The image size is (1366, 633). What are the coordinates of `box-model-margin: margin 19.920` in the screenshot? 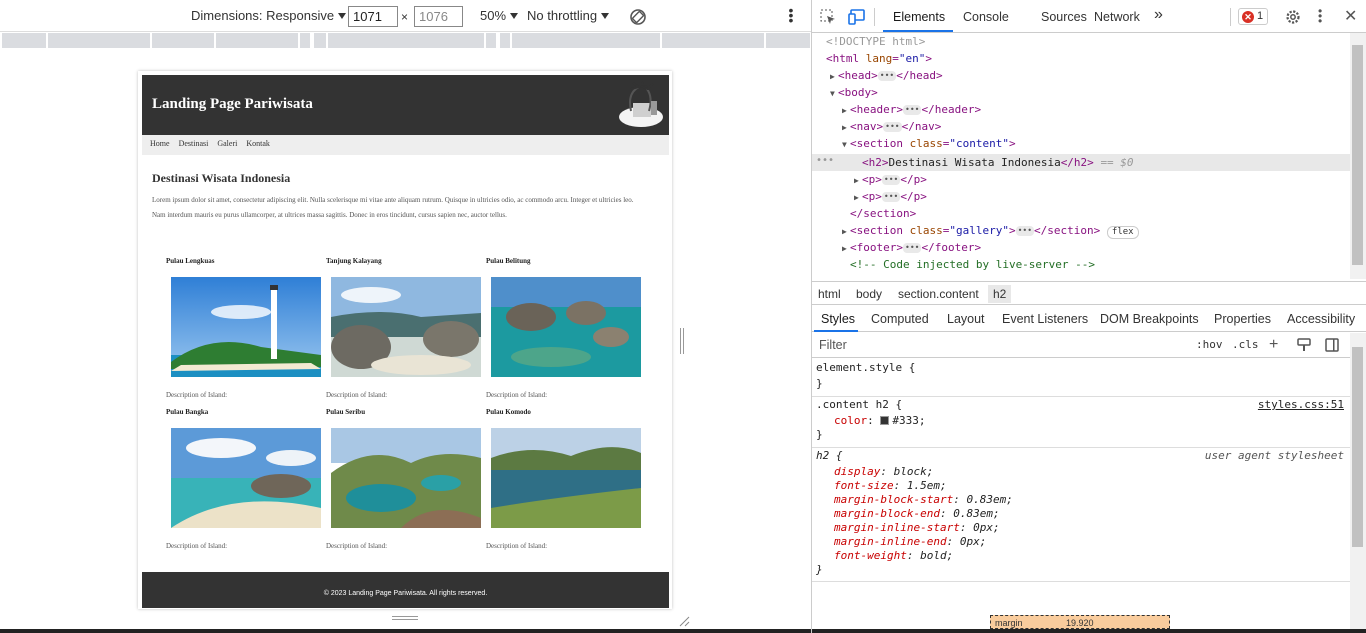 It's located at (1080, 622).